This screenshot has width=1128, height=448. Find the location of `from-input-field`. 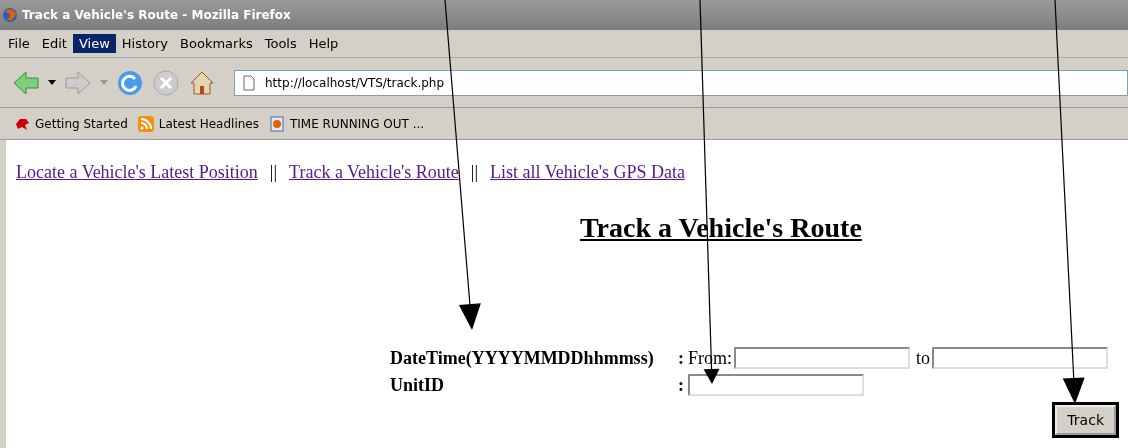

from-input-field is located at coordinates (822, 358).